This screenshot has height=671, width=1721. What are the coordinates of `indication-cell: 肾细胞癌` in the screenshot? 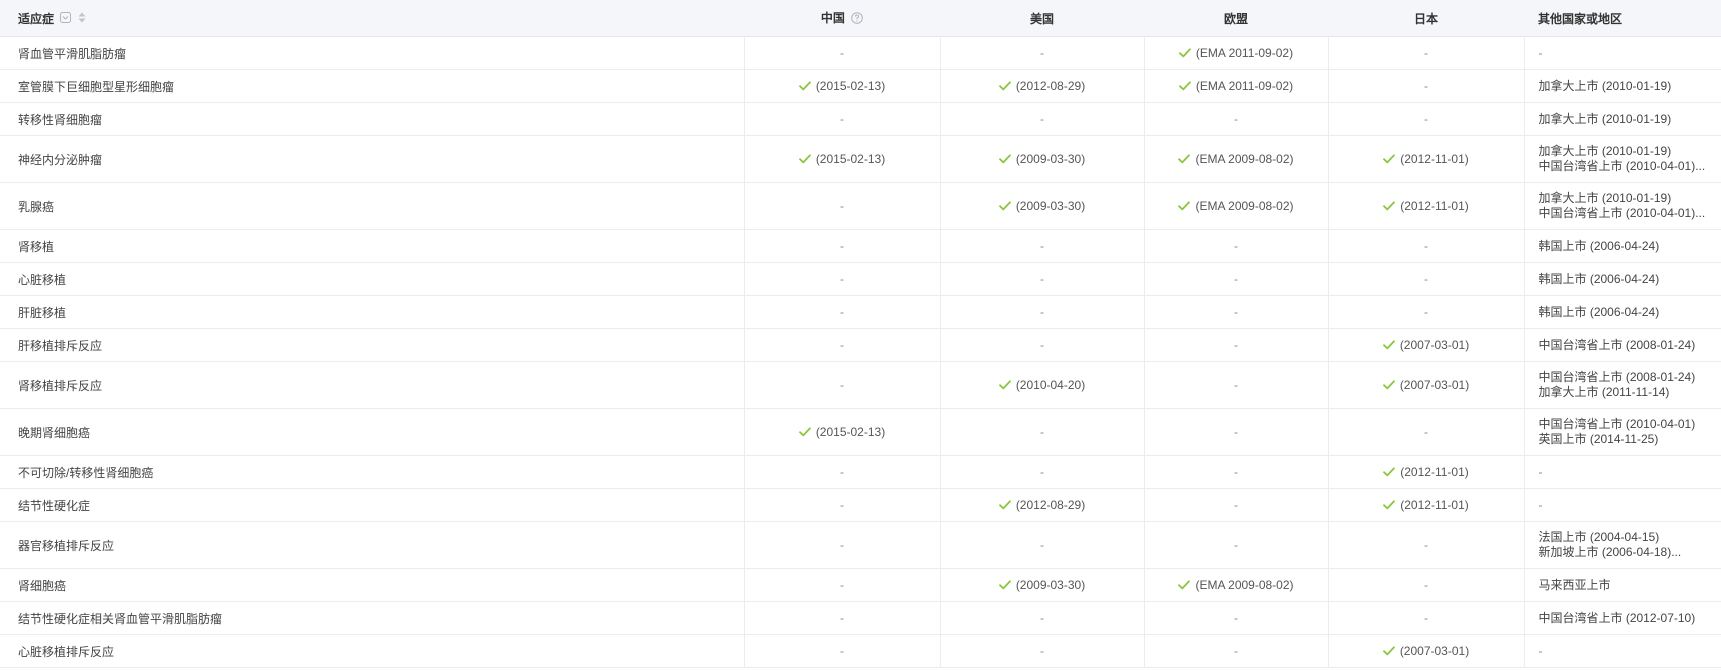 It's located at (372, 585).